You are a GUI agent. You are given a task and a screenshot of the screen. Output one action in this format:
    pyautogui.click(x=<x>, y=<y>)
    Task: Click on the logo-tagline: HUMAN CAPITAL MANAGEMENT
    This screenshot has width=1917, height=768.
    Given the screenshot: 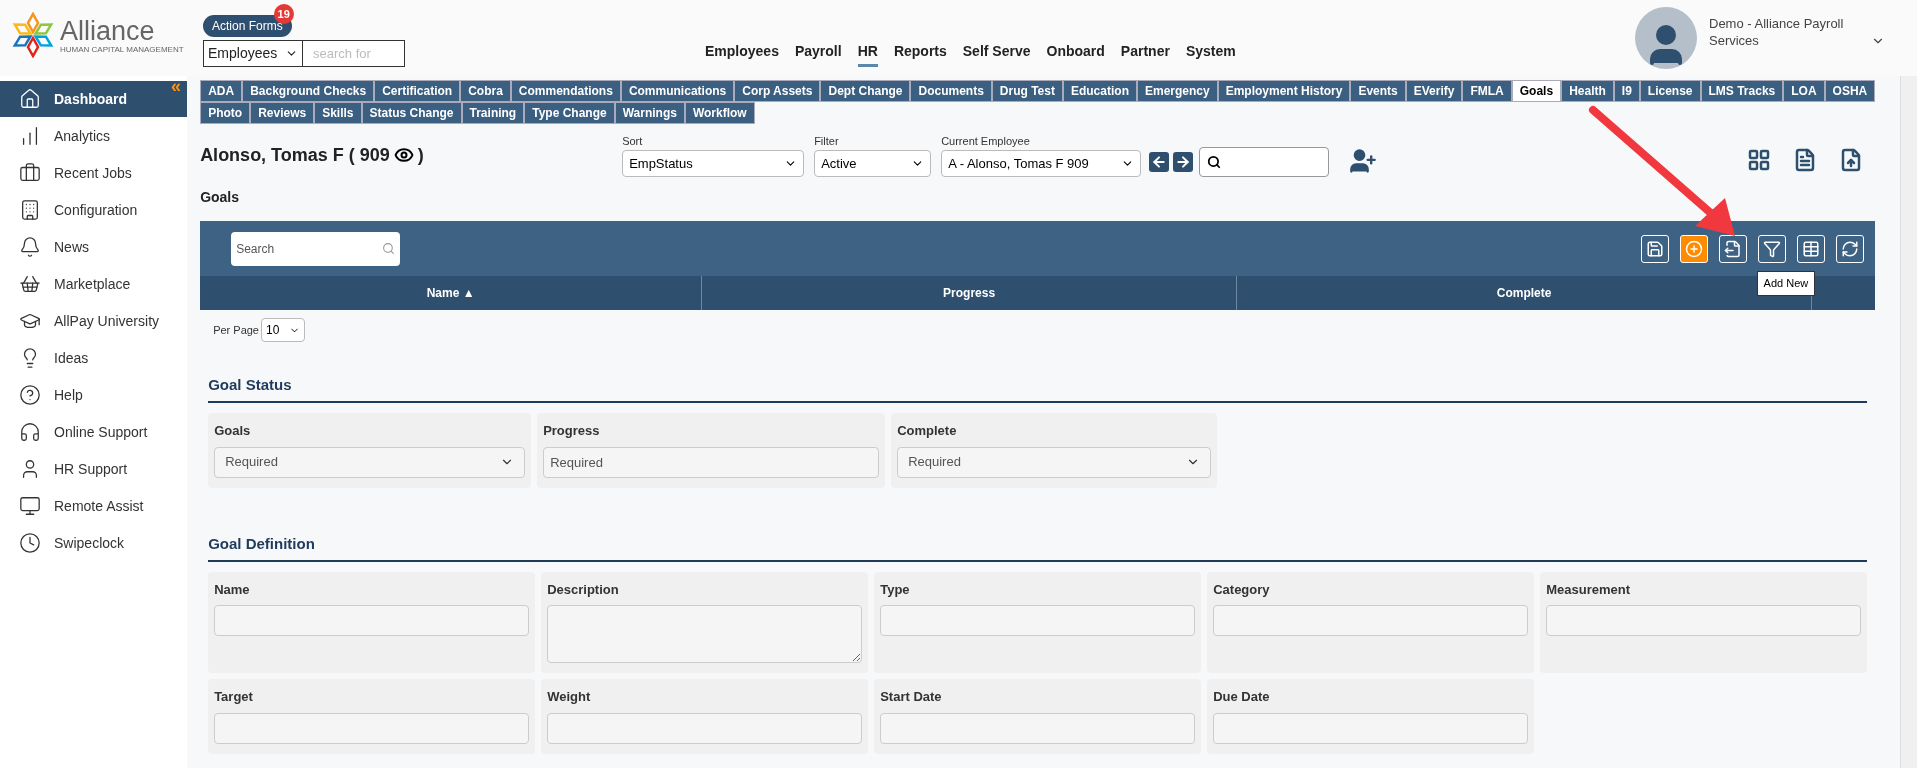 What is the action you would take?
    pyautogui.click(x=122, y=49)
    